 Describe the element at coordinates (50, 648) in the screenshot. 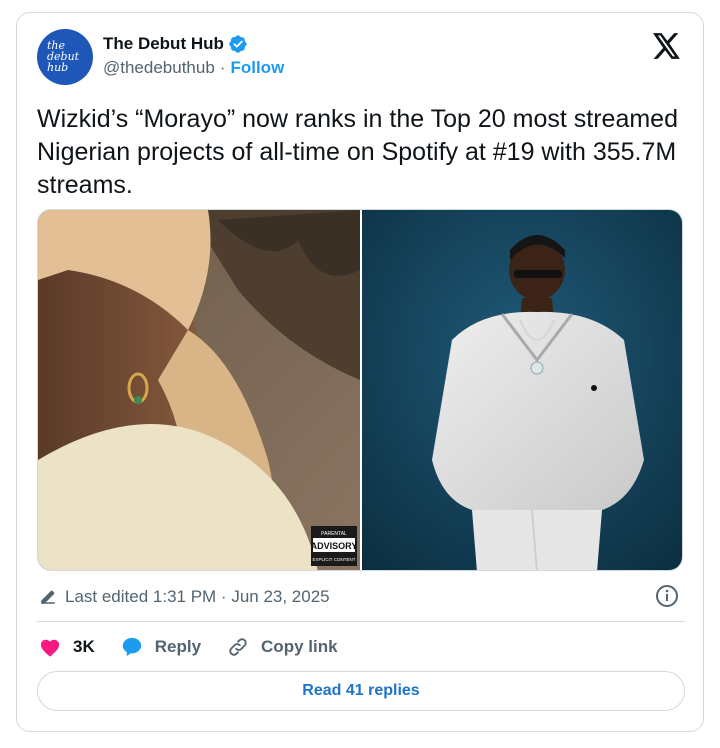

I see `heart-icon` at that location.